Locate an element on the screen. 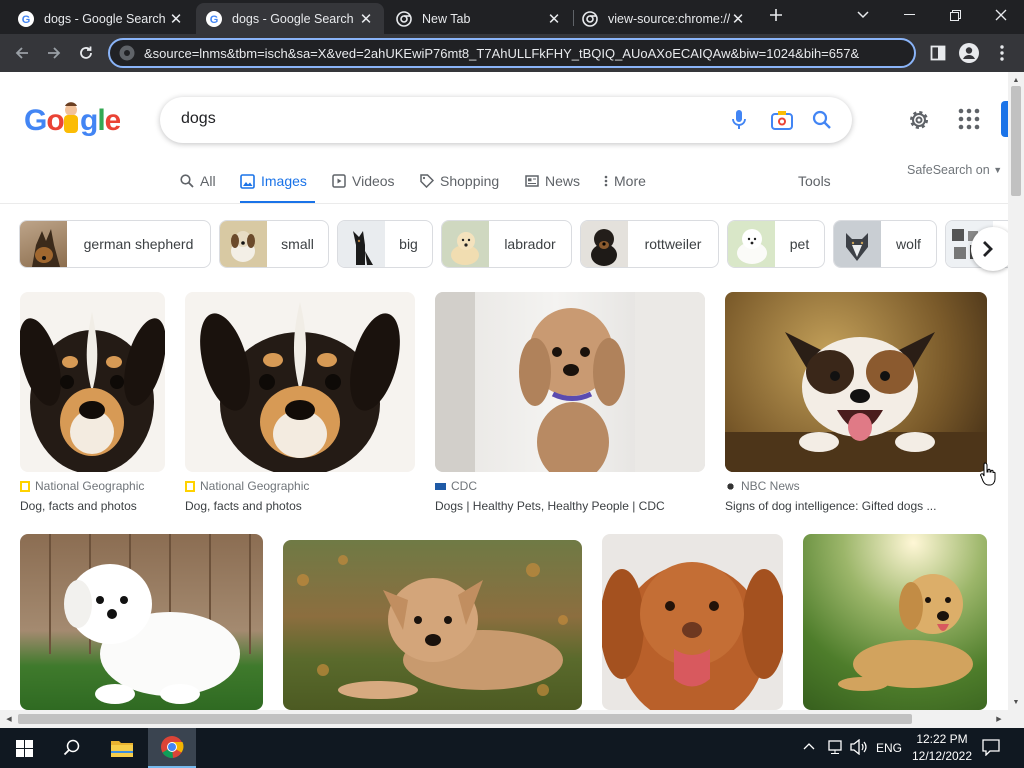  windows-start-icon is located at coordinates (24, 748).